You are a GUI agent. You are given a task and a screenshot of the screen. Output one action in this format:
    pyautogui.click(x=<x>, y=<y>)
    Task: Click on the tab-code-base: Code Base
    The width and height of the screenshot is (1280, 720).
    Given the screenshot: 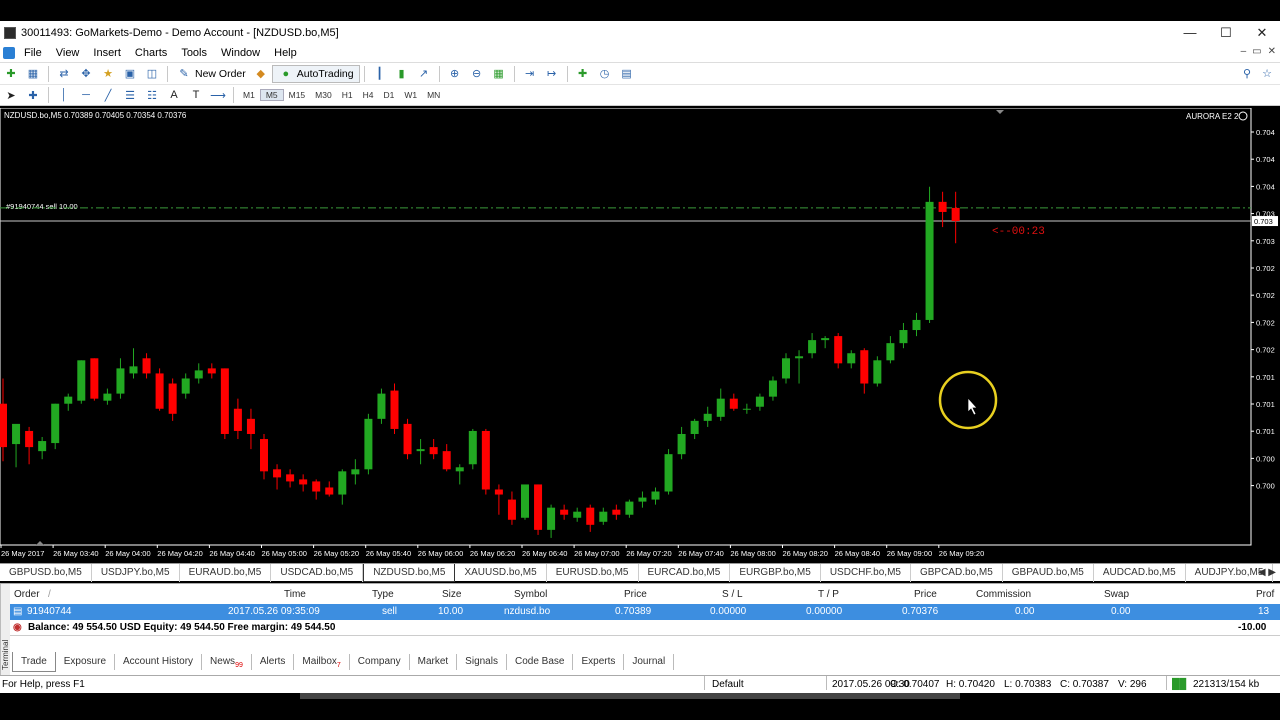 What is the action you would take?
    pyautogui.click(x=540, y=662)
    